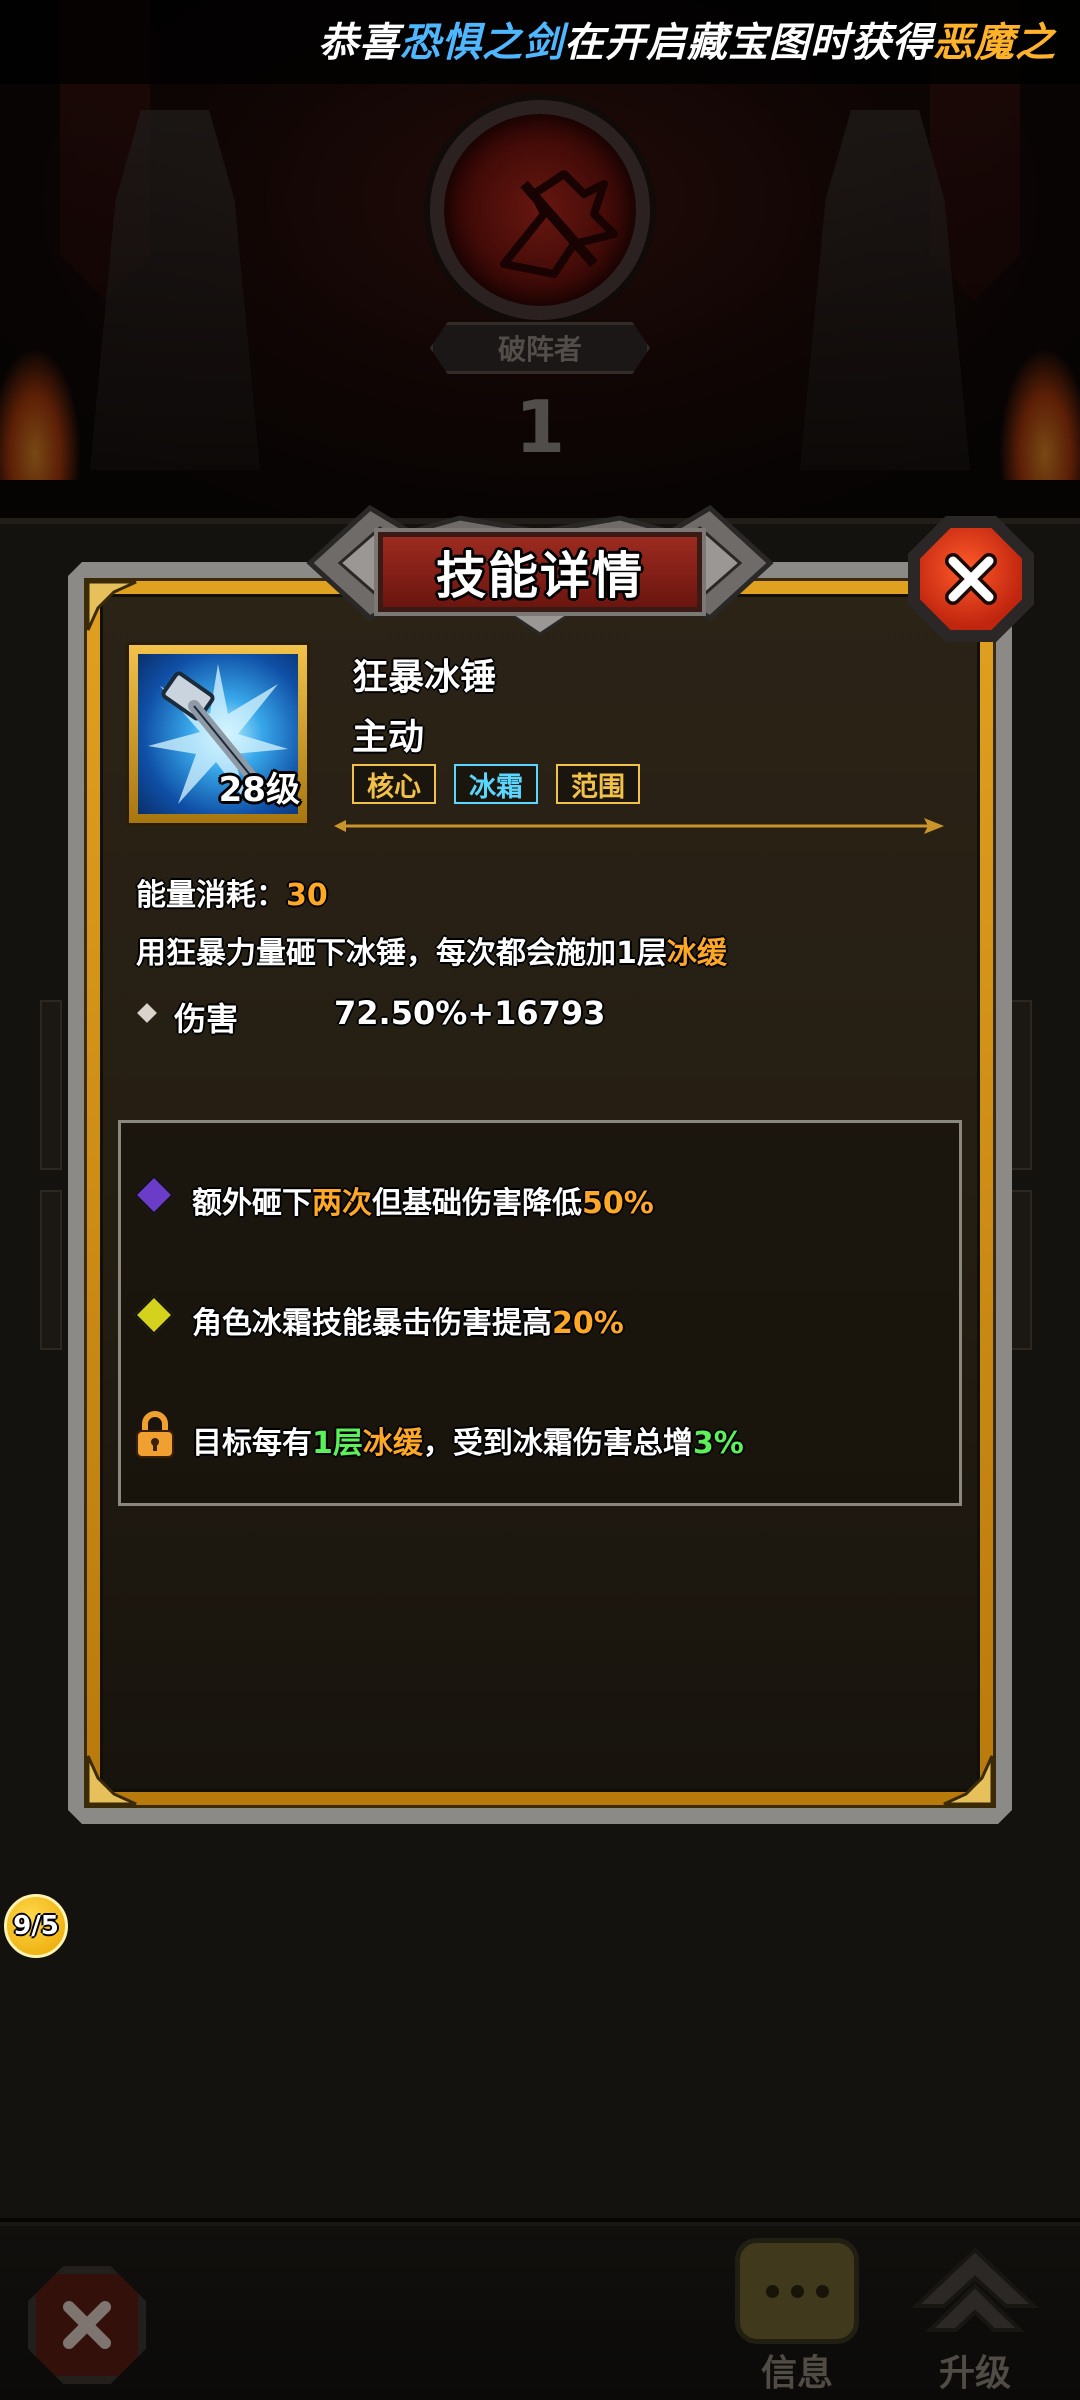 The width and height of the screenshot is (1080, 2400). Describe the element at coordinates (206, 1019) in the screenshot. I see `damage-label: 伤害` at that location.